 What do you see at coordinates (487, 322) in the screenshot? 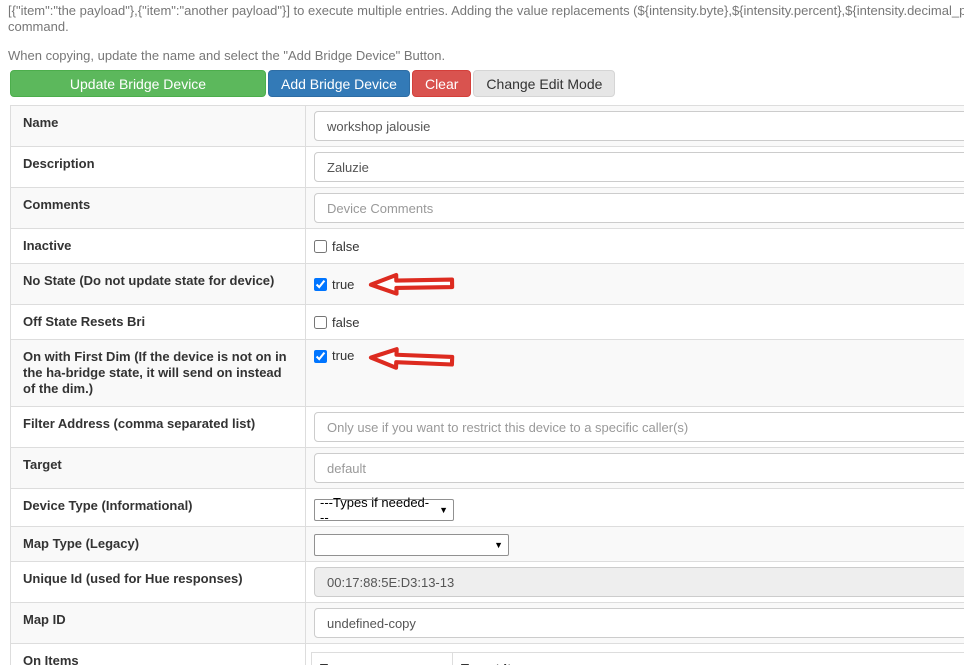
I see `row-off-state: Off State Resets Bri false` at bounding box center [487, 322].